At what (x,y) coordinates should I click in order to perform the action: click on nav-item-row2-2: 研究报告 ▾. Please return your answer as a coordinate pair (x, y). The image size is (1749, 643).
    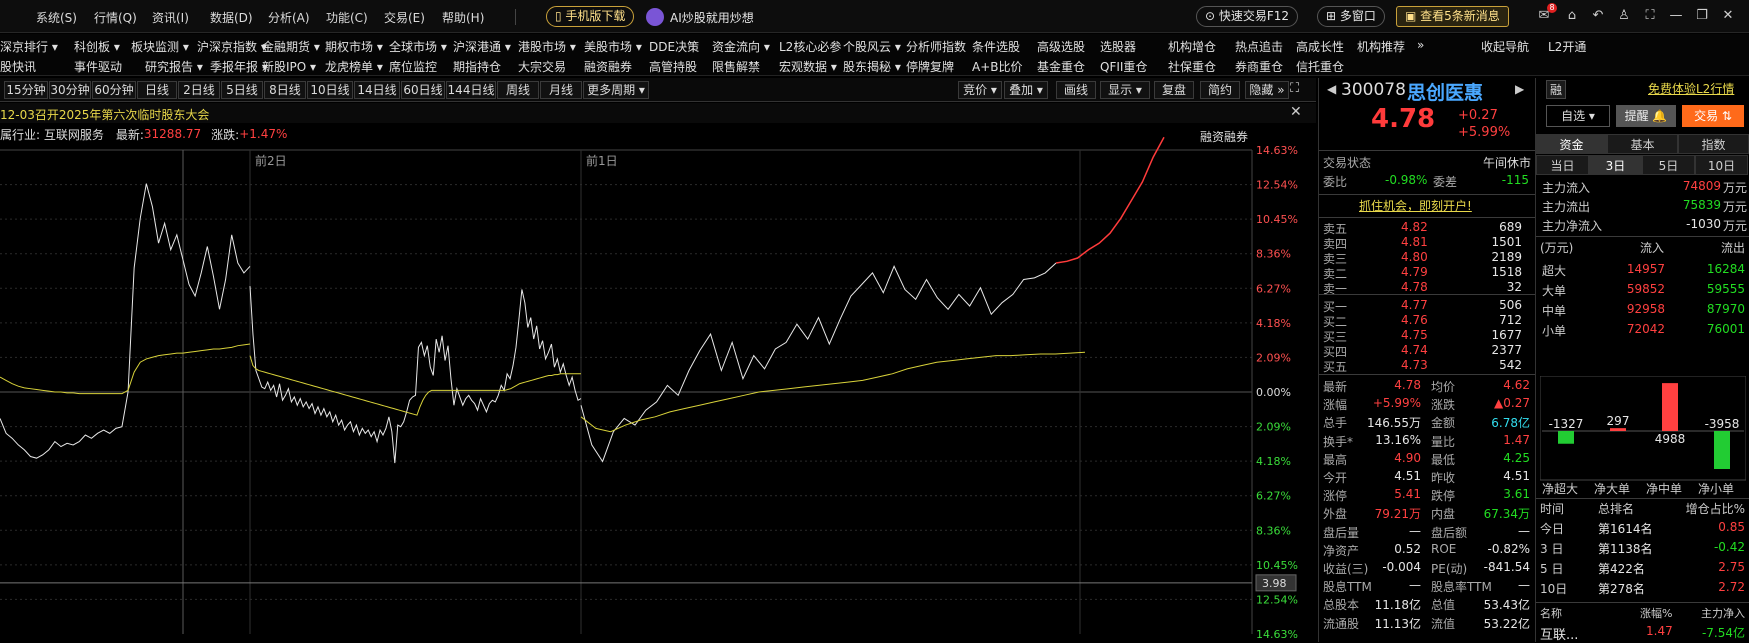
    Looking at the image, I should click on (174, 66).